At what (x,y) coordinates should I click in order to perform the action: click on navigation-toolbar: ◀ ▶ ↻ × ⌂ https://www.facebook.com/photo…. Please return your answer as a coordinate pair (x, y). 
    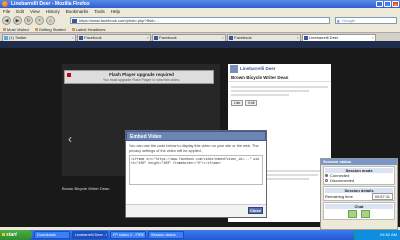
    Looking at the image, I should click on (200, 20).